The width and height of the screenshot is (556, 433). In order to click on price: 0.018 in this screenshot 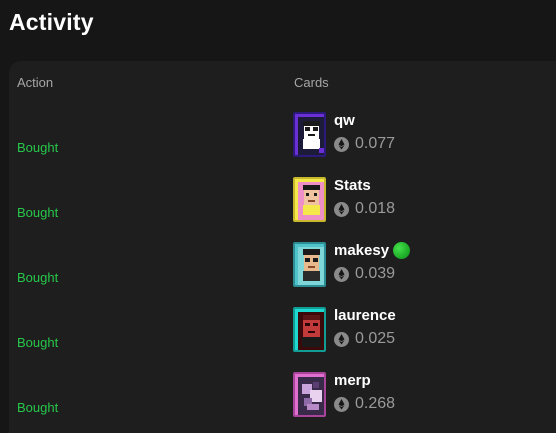, I will do `click(364, 209)`.